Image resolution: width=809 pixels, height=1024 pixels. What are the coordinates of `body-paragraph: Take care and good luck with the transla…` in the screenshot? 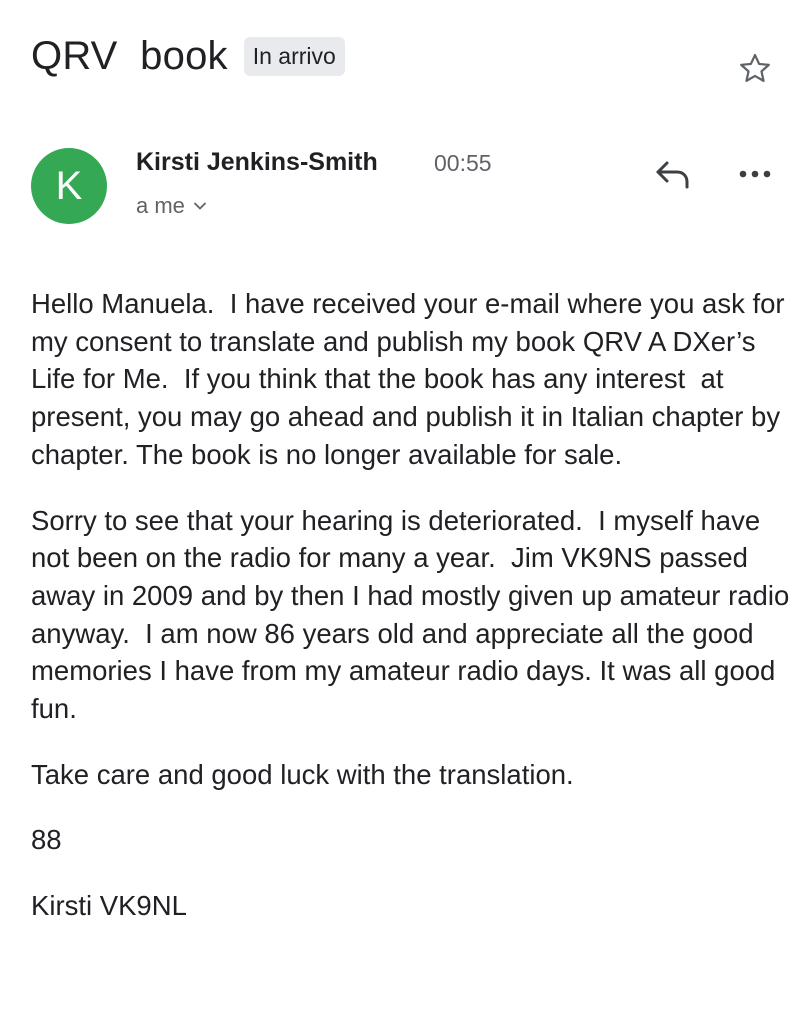 It's located at (302, 774).